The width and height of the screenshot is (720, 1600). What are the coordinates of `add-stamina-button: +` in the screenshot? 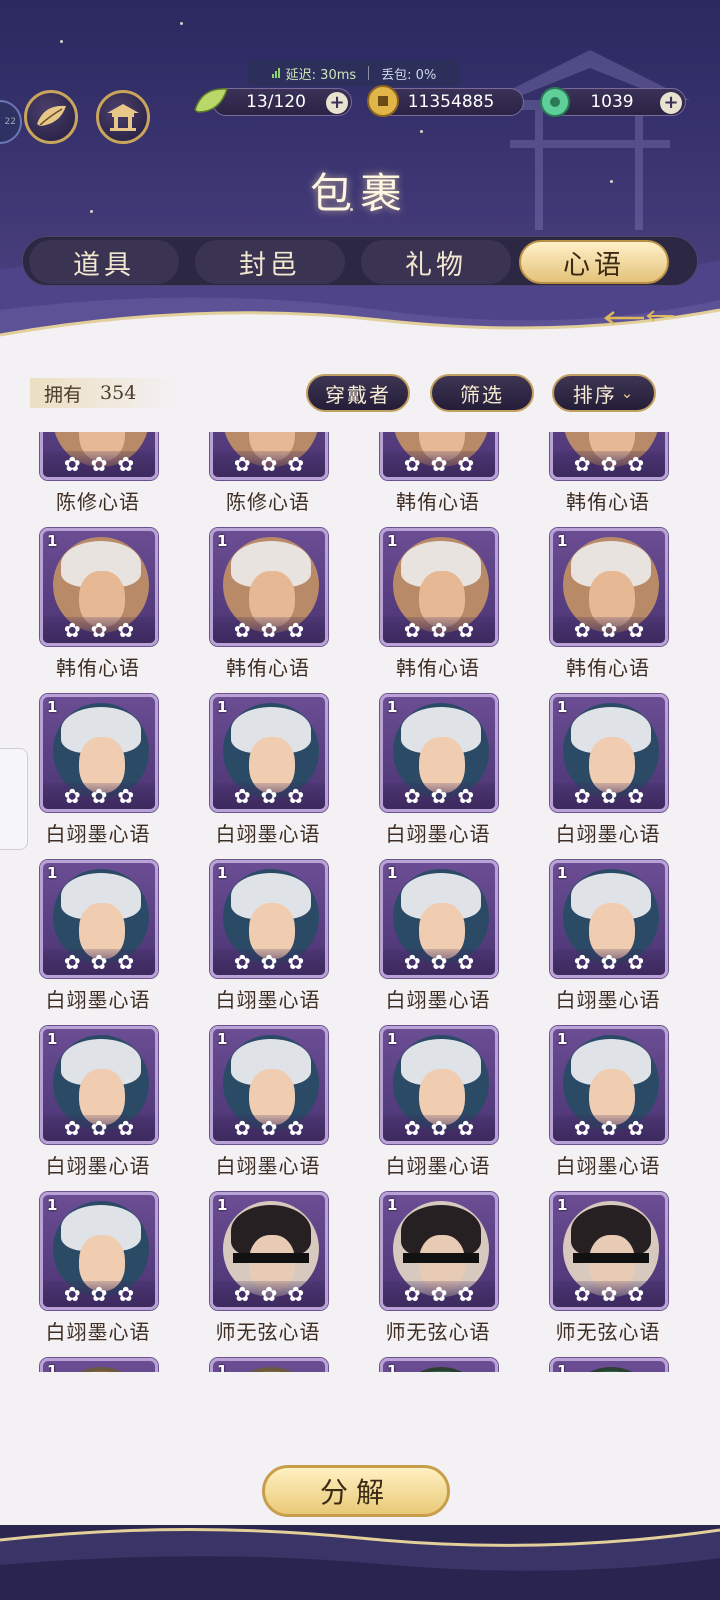 It's located at (337, 103).